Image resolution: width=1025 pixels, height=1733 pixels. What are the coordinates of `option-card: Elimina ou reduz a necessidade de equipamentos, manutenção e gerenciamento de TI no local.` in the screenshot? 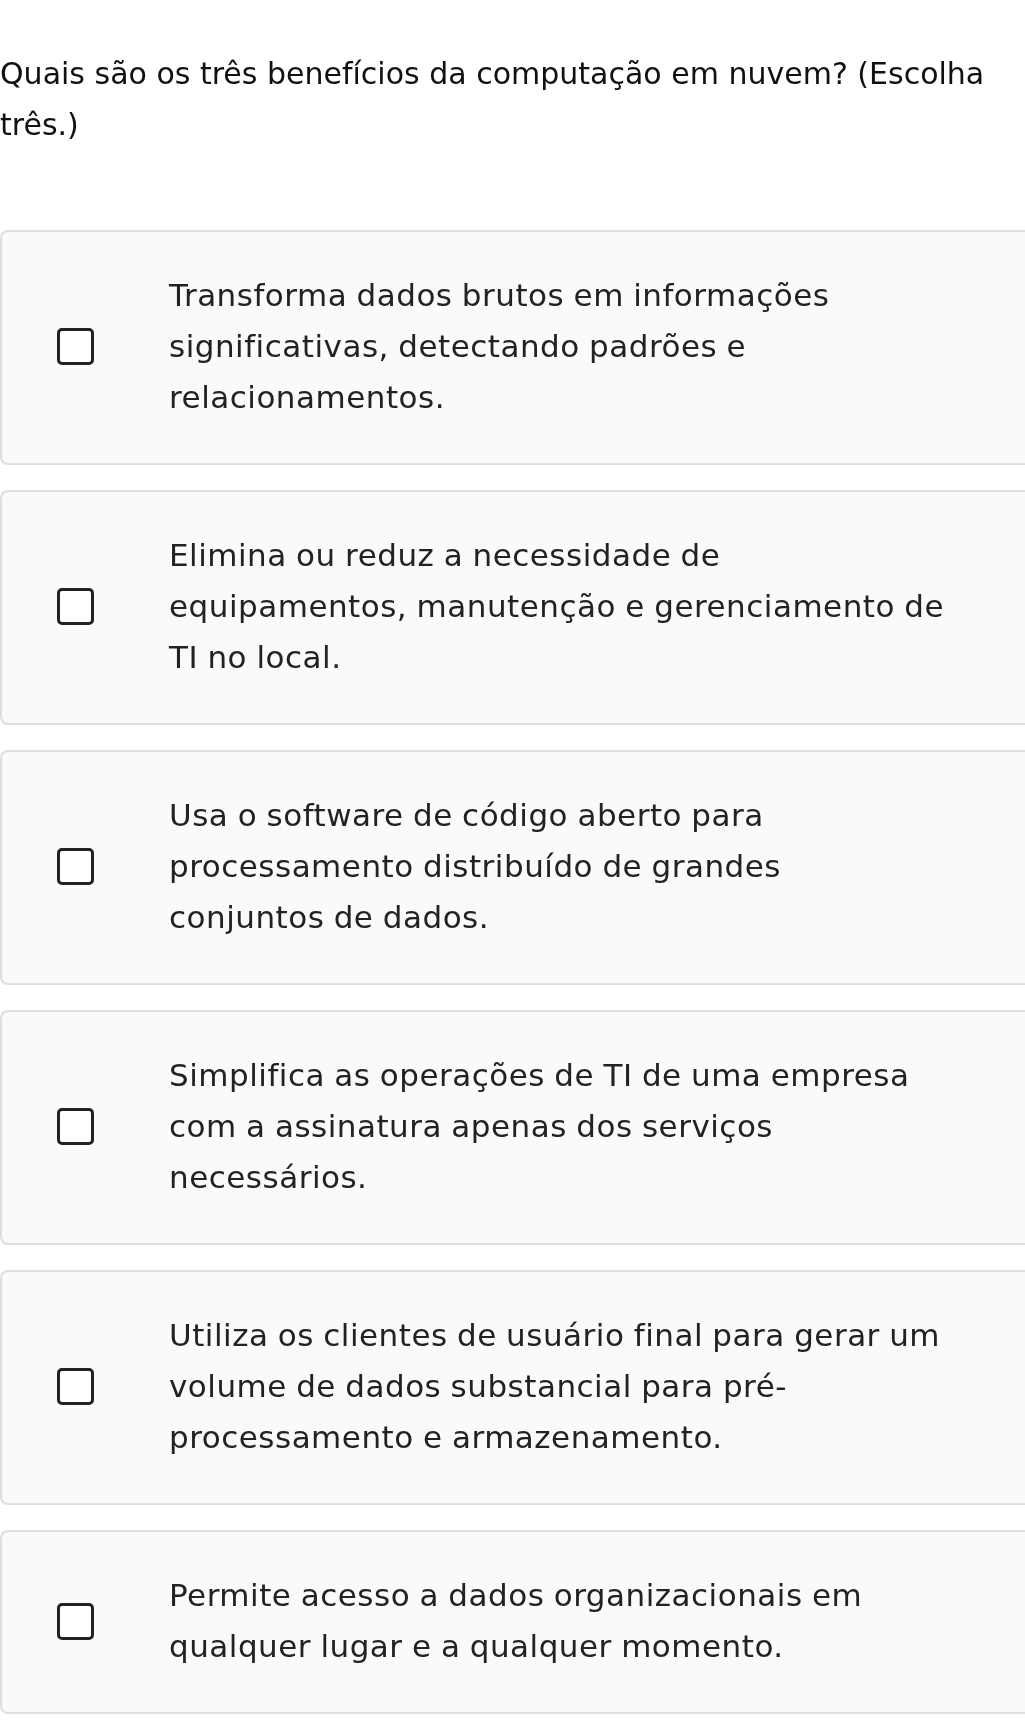 It's located at (512, 607).